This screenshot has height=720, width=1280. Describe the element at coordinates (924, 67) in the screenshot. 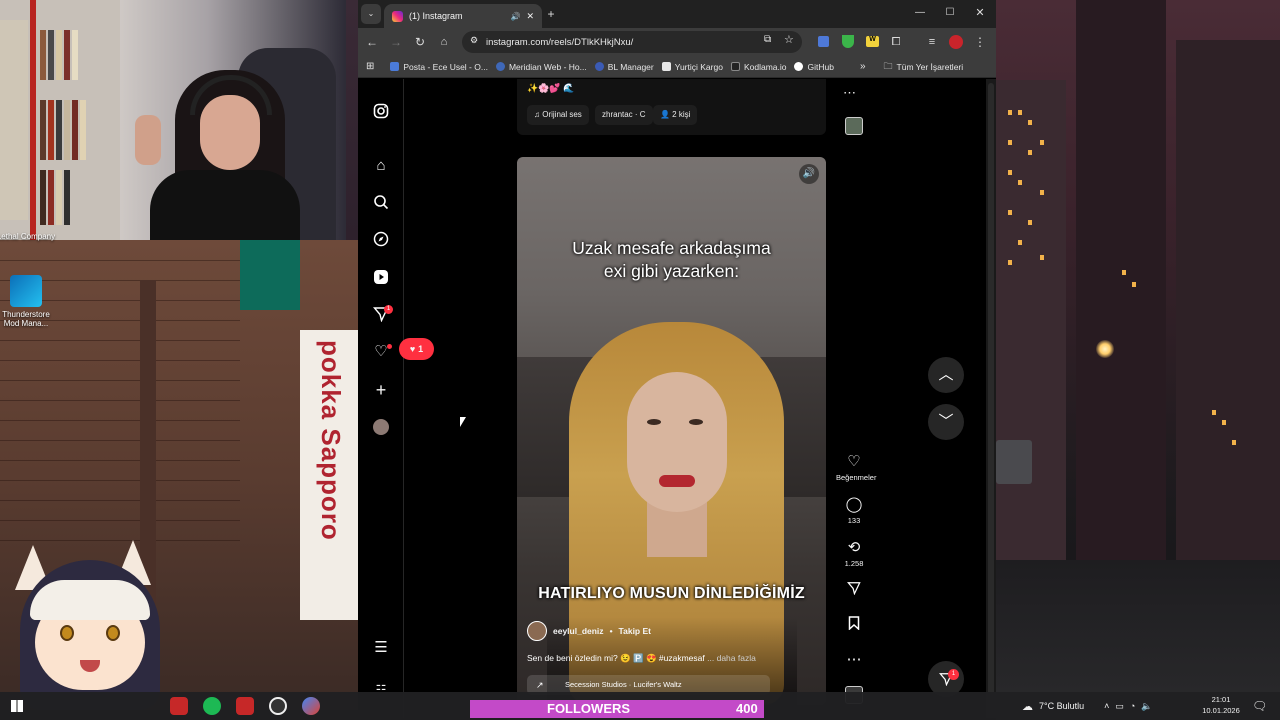

I see `all-bookmarks-folder: 🗀 Tüm Yer İşaretleri` at that location.